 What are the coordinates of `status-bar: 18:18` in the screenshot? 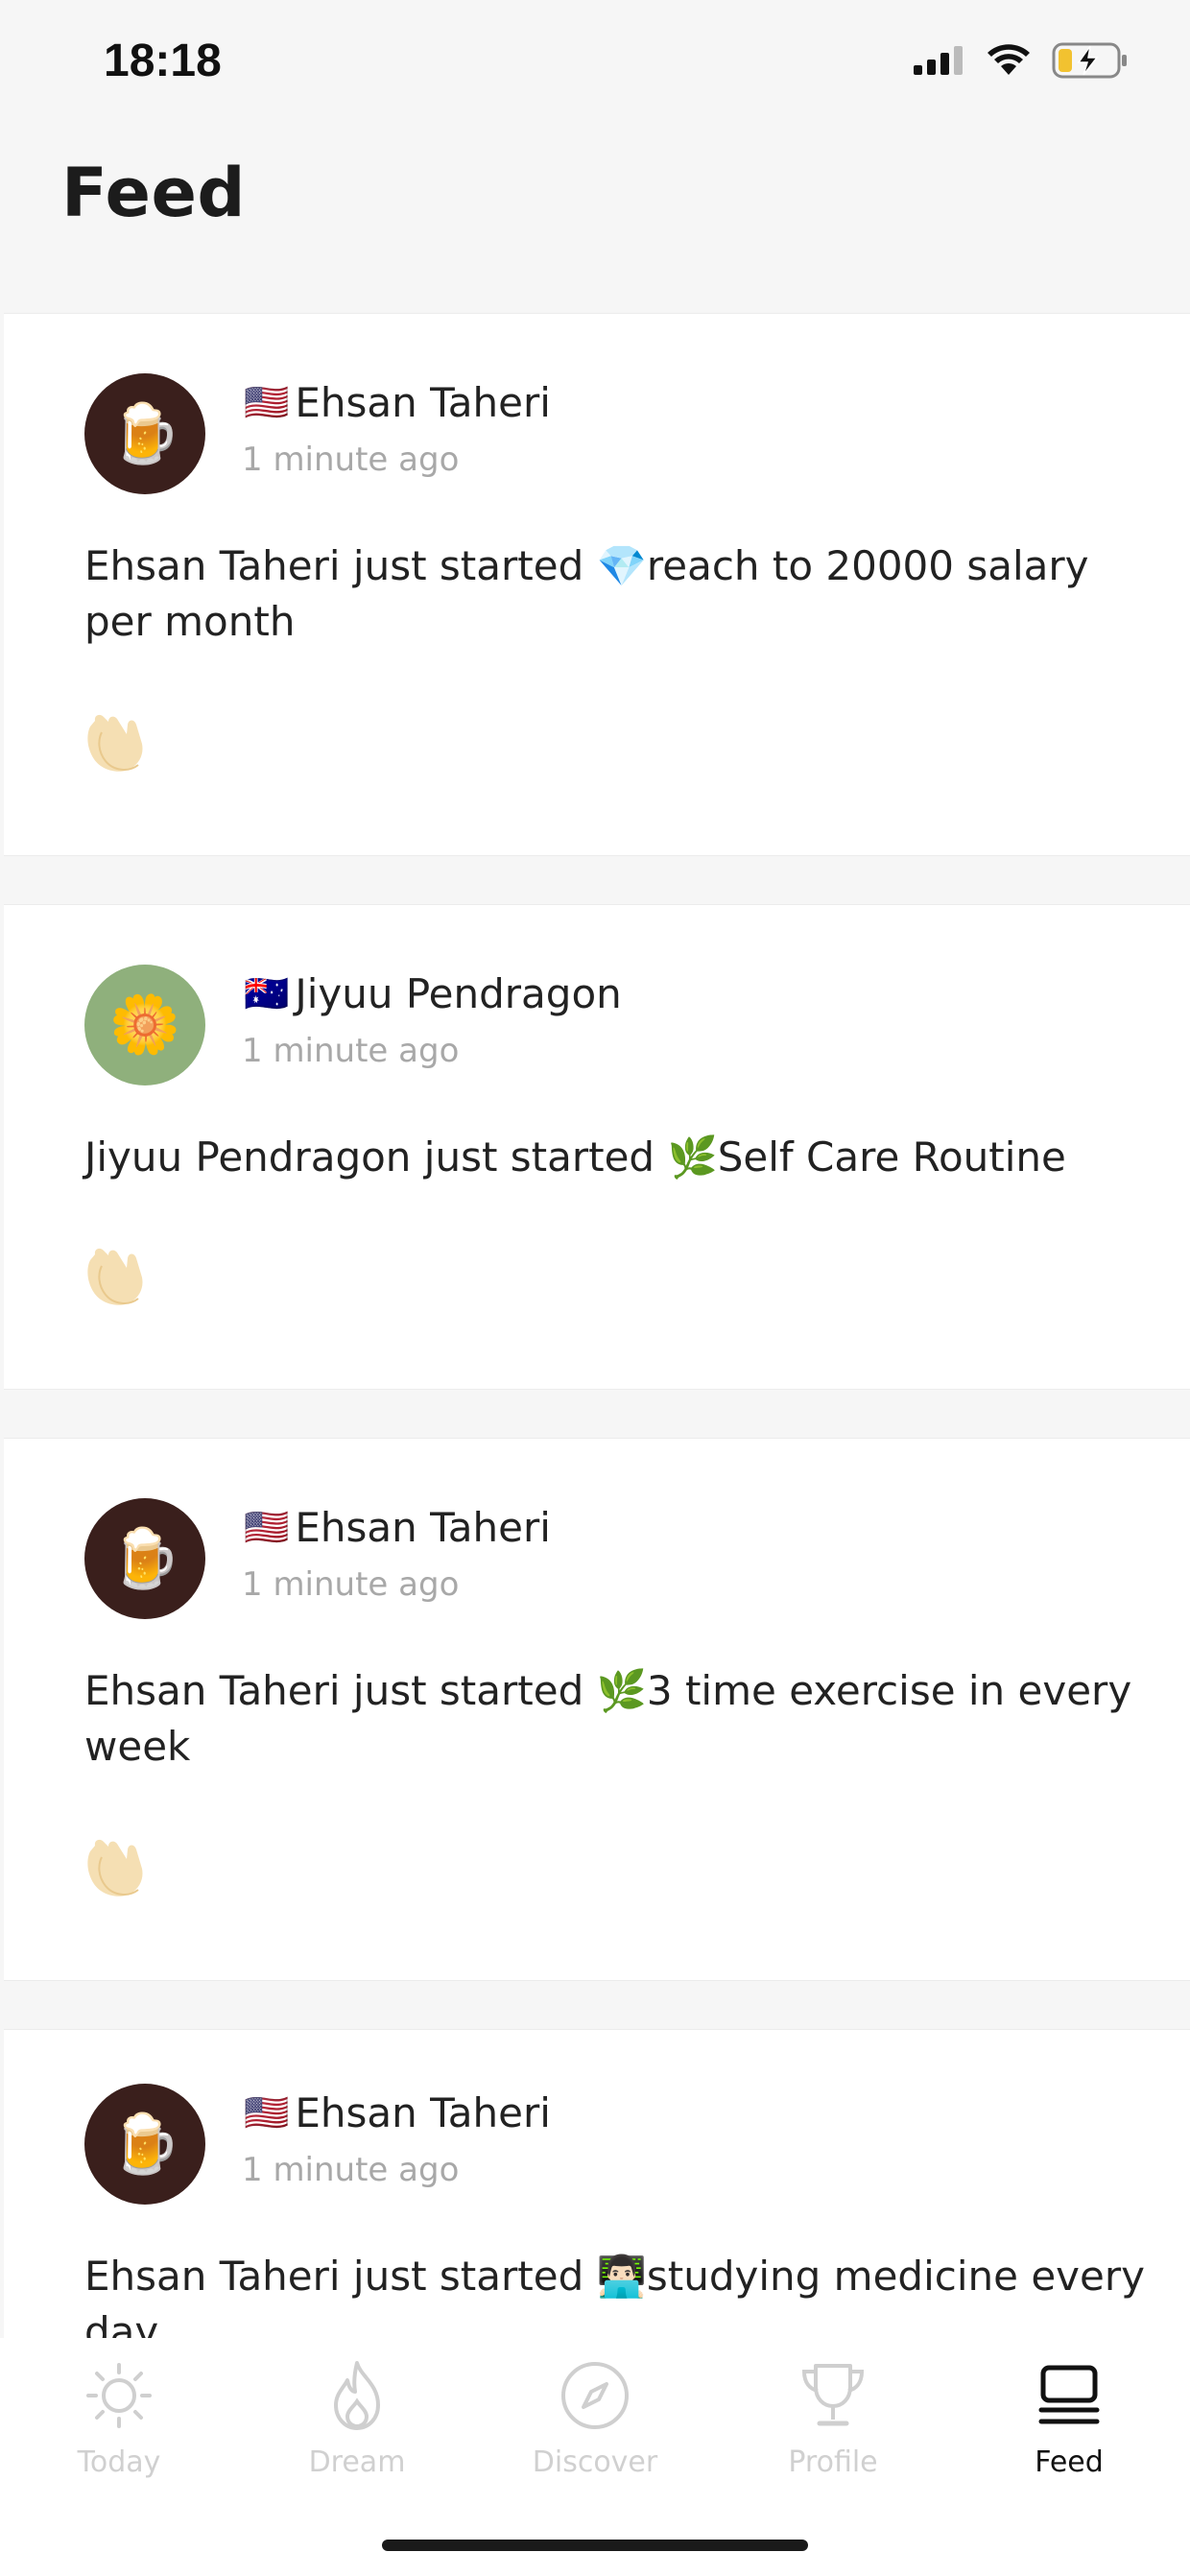 It's located at (595, 67).